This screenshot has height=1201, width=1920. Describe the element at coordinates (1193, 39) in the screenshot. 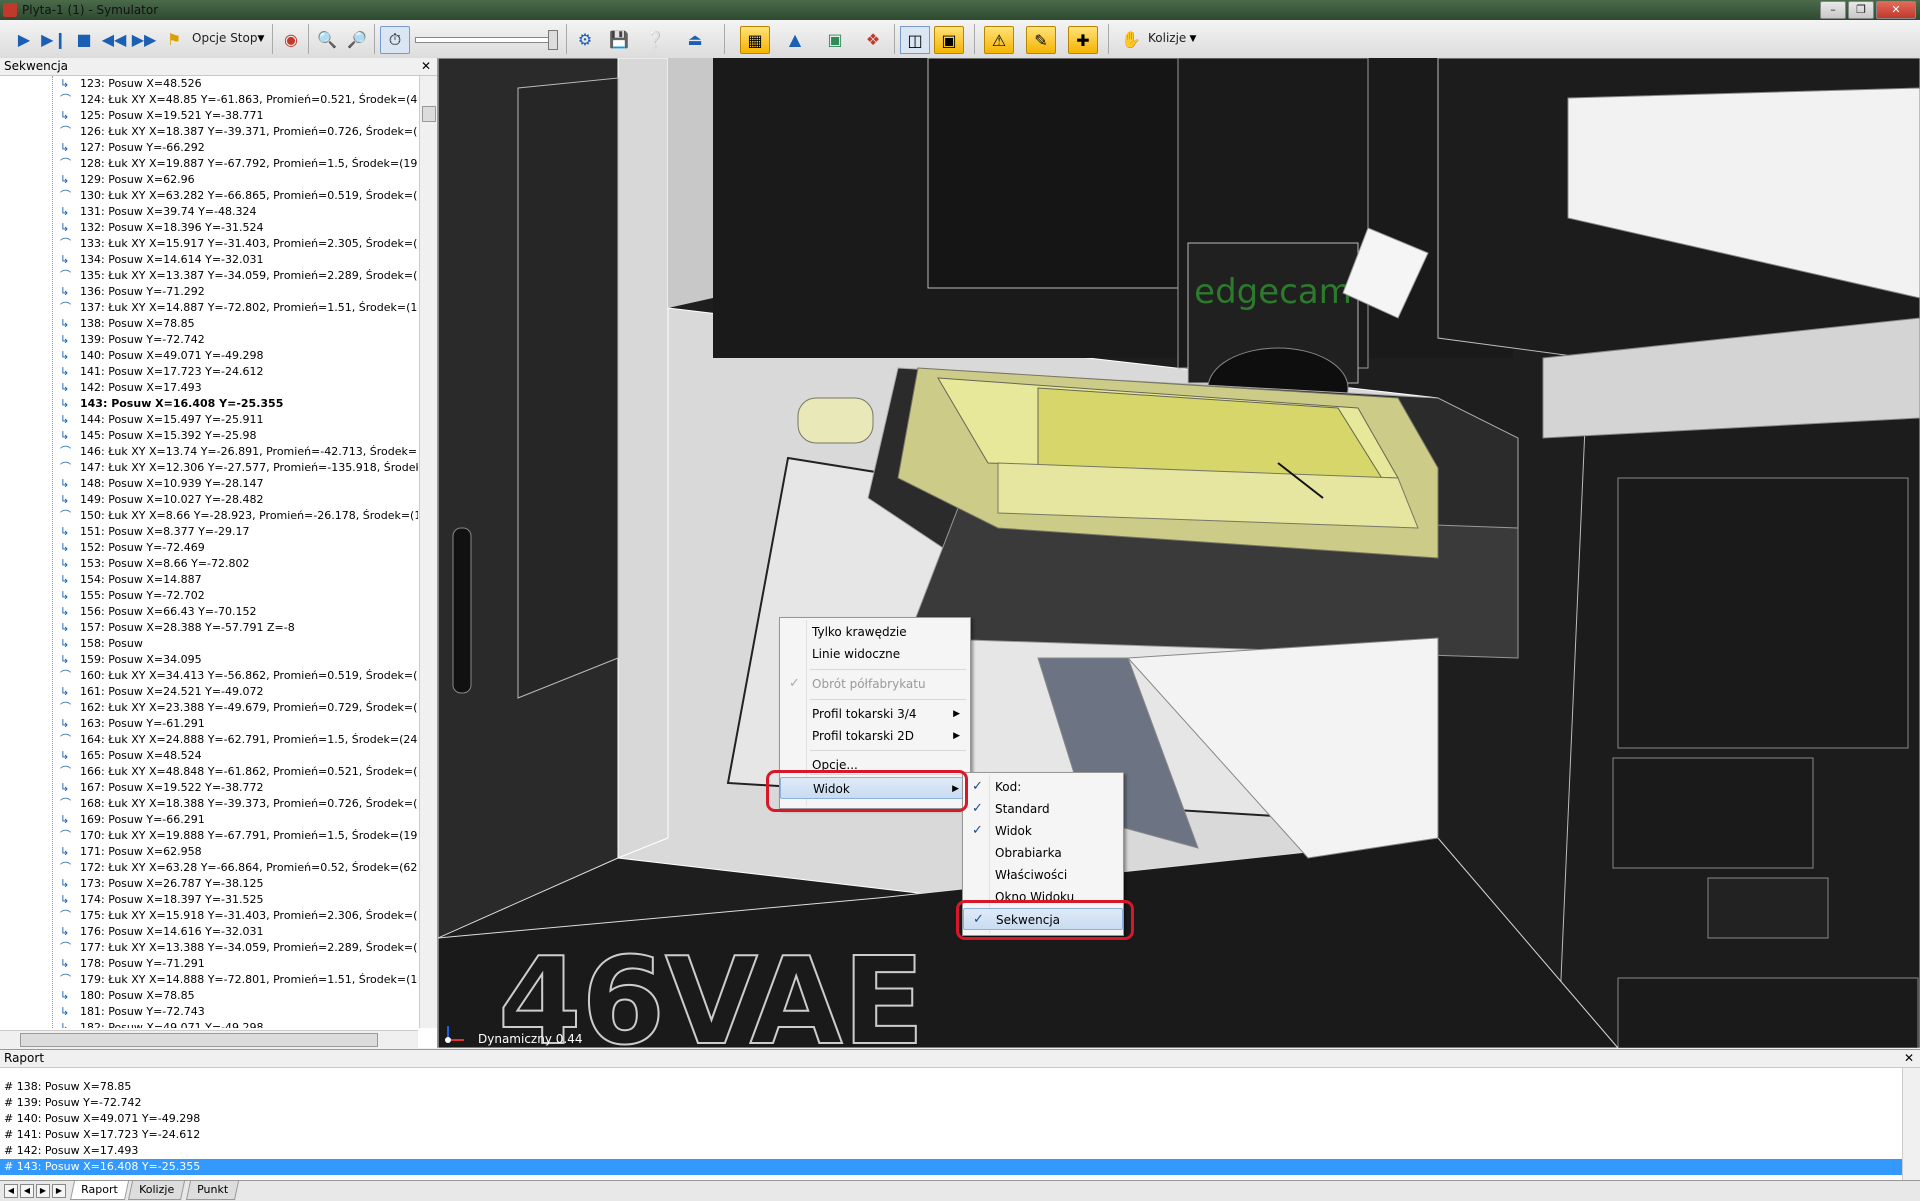

I see `collisions-dropdown-icon: ▼` at that location.